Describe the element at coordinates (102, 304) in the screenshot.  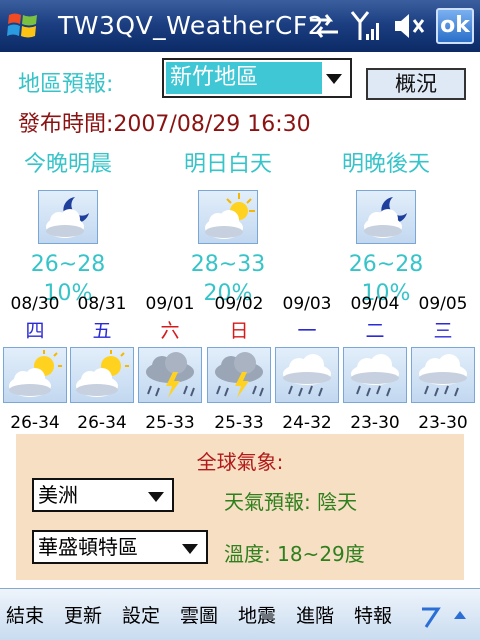
I see `day-date: 08/31` at that location.